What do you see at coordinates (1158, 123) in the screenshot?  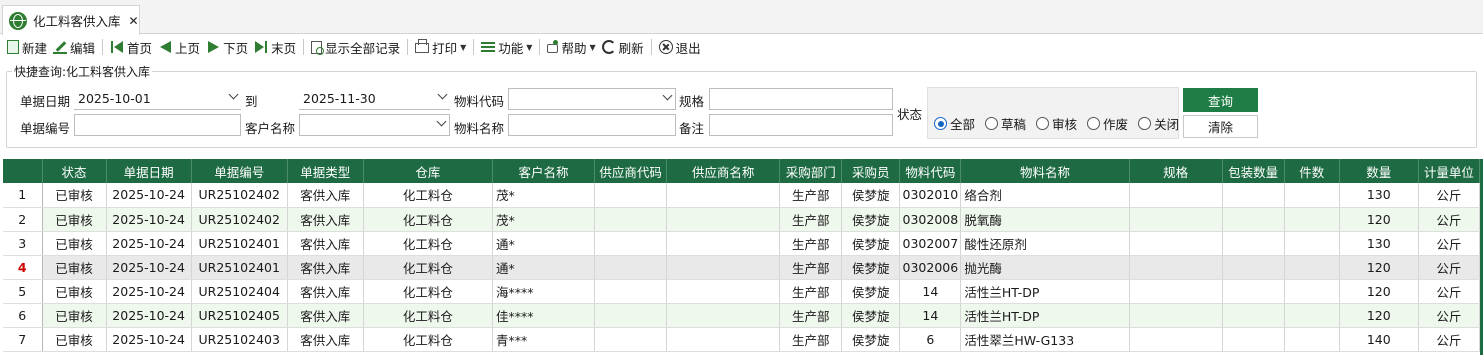 I see `status-radio-closed: 关闭` at bounding box center [1158, 123].